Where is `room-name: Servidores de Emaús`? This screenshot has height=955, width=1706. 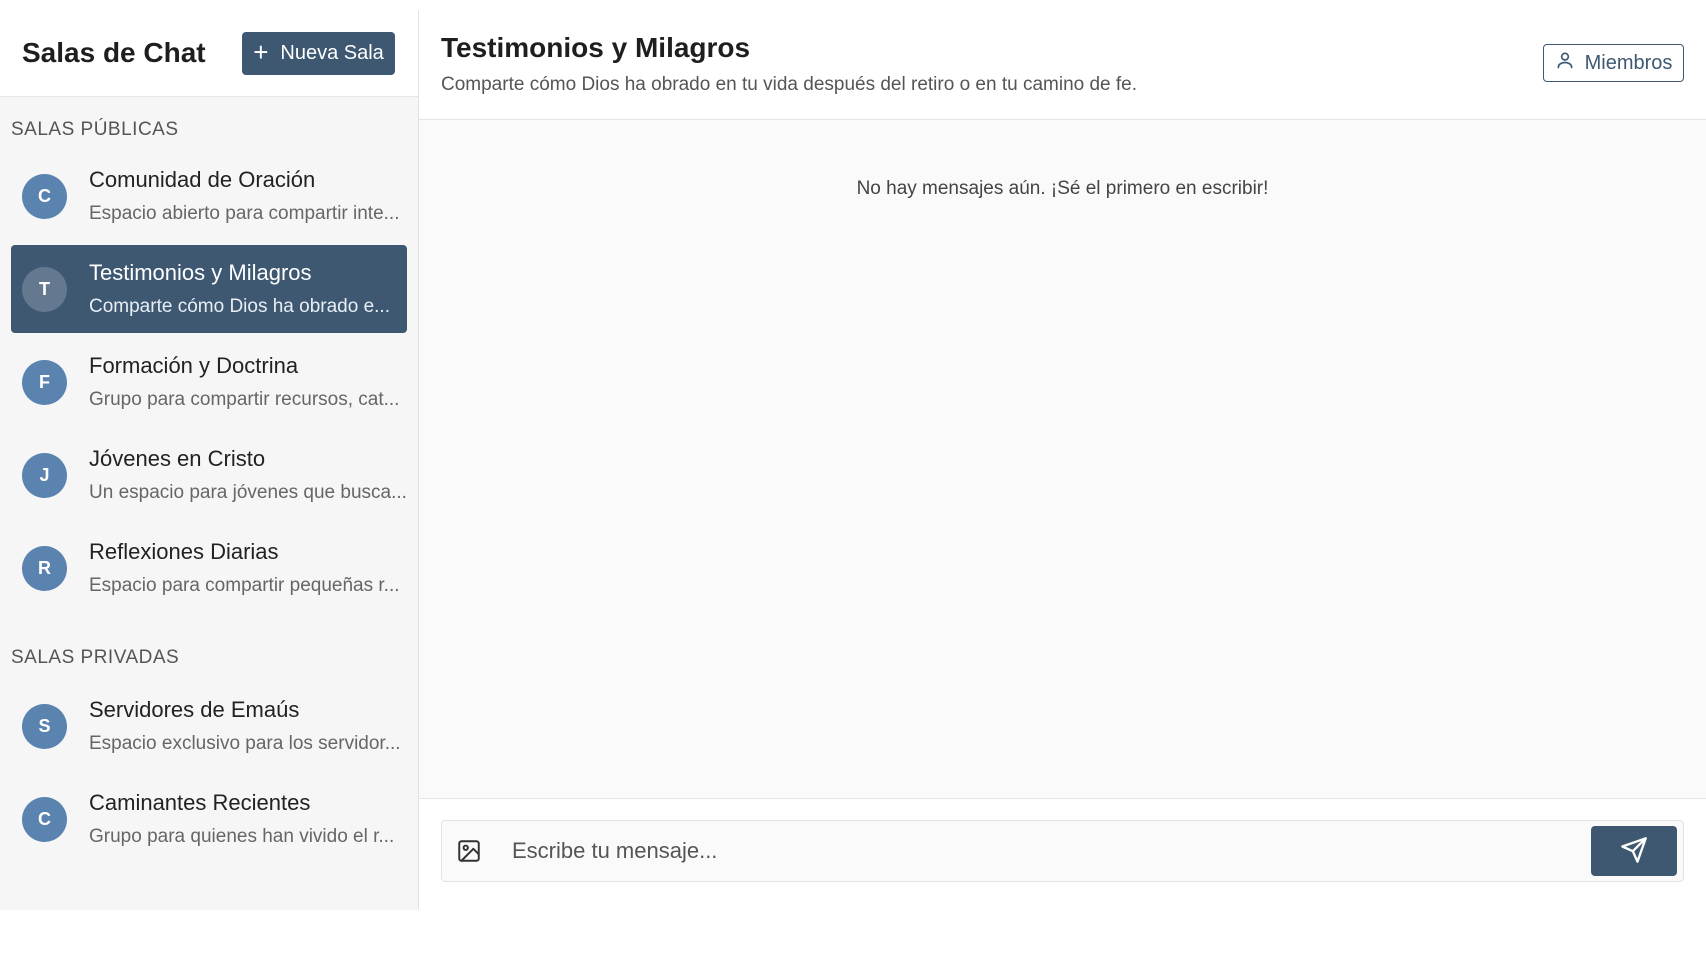 room-name: Servidores de Emaús is located at coordinates (194, 709).